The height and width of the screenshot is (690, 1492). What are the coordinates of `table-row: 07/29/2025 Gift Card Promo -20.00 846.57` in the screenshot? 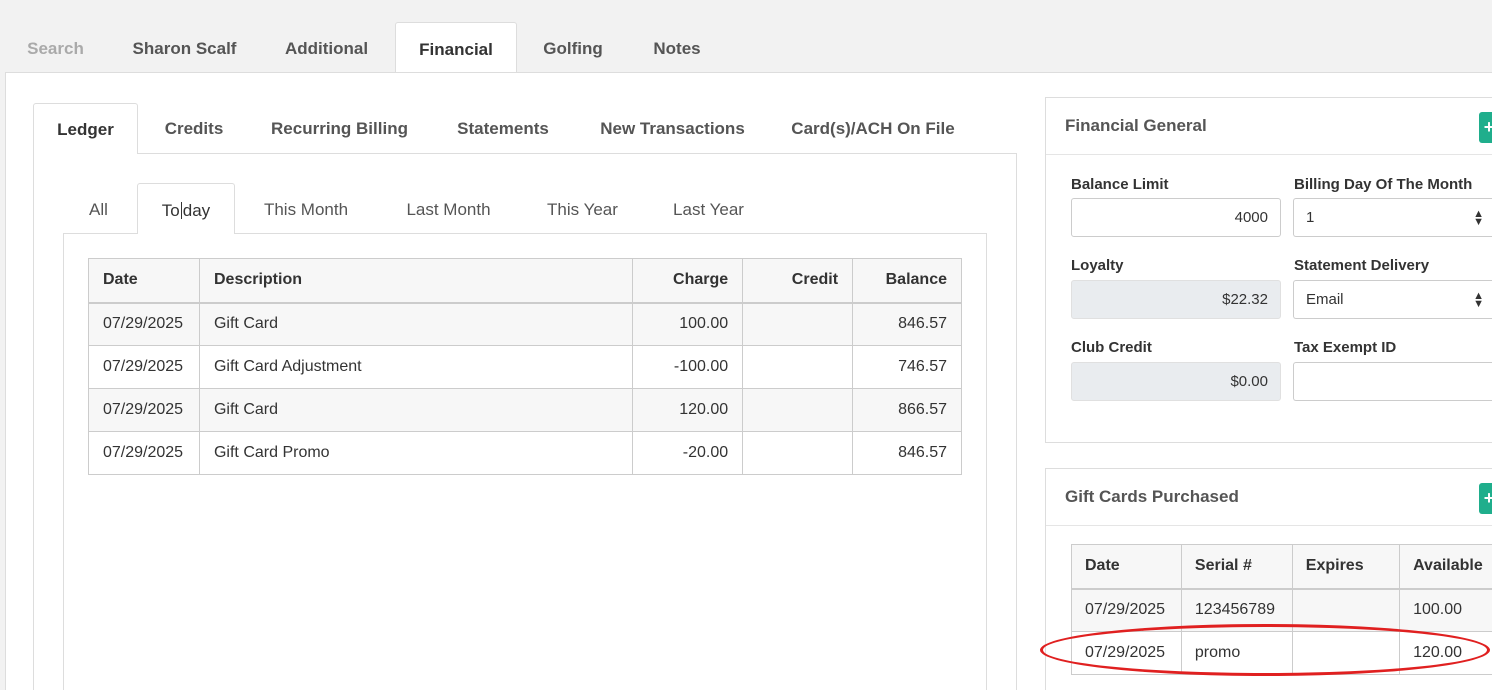 It's located at (525, 453).